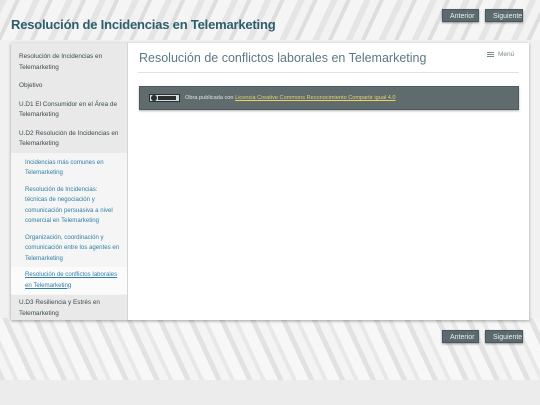 The width and height of the screenshot is (540, 405). I want to click on creative-commons-badge-icon, so click(164, 98).